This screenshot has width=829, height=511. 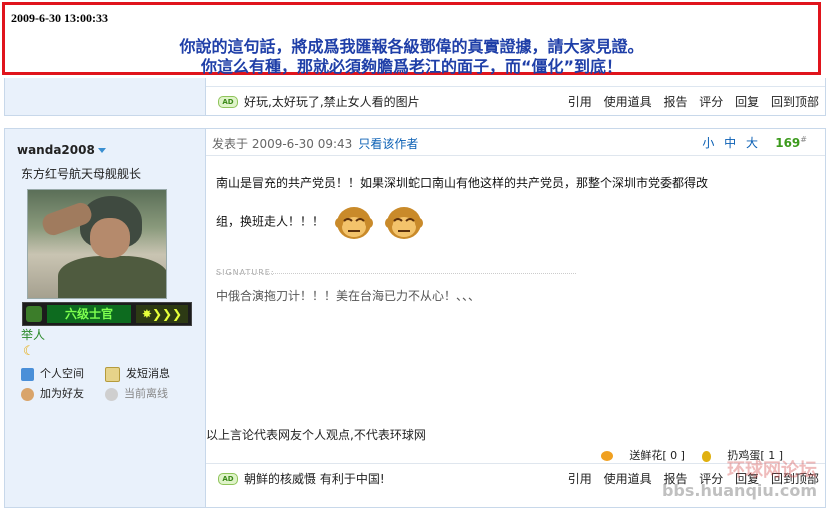 I want to click on rank-stars-icon: ✸❯❯❯, so click(x=162, y=314).